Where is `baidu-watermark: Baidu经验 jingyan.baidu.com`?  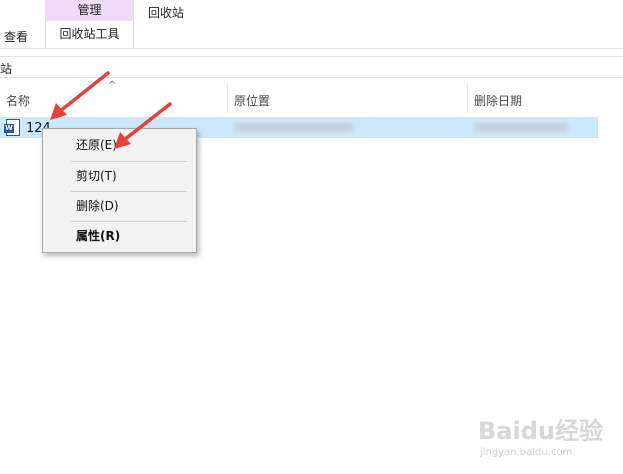
baidu-watermark: Baidu经验 jingyan.baidu.com is located at coordinates (548, 437).